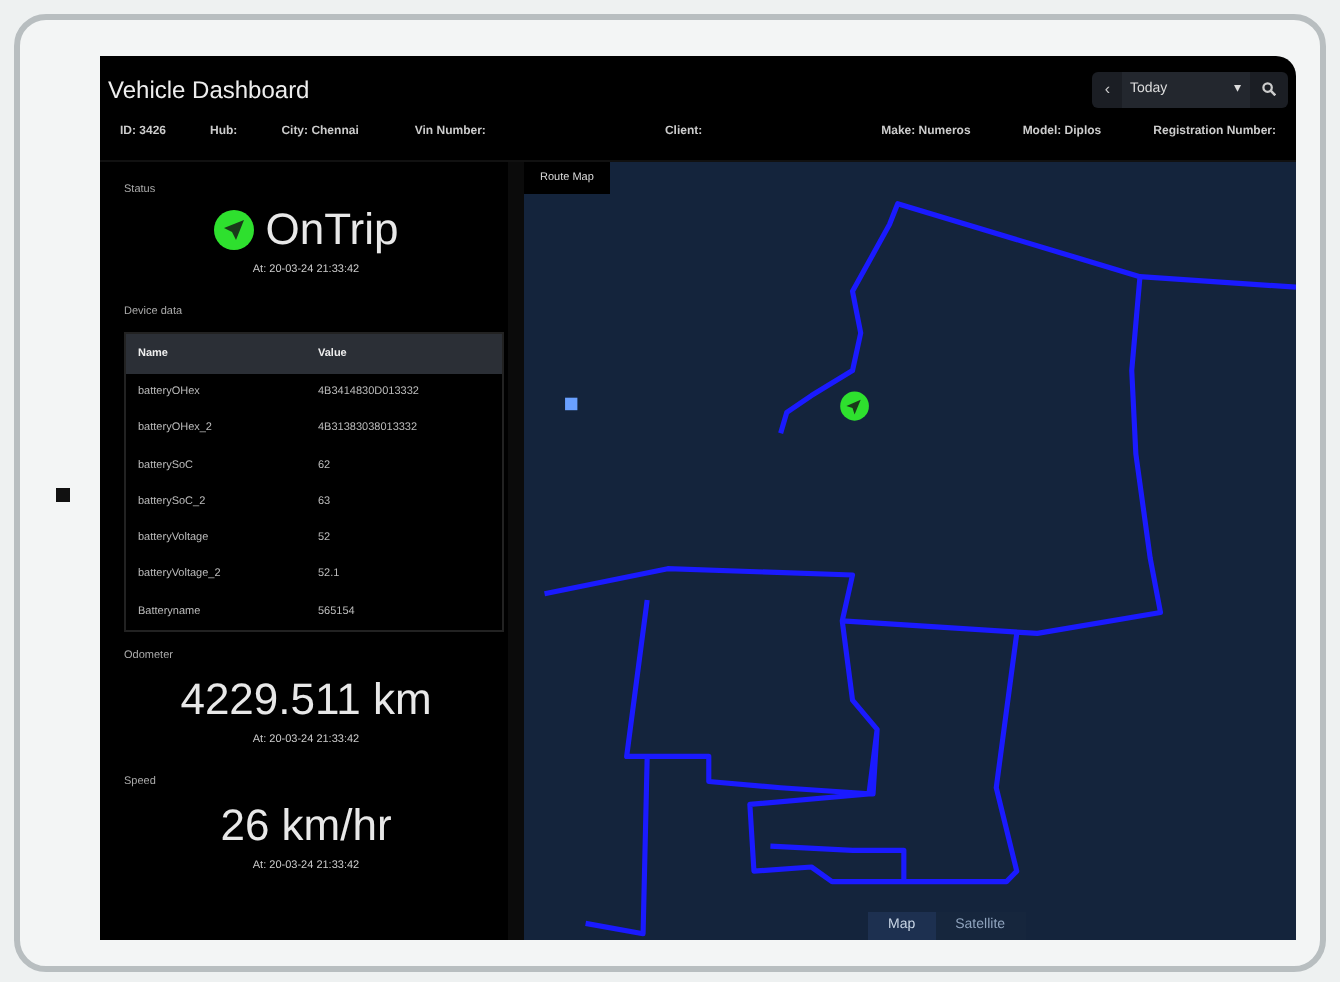 The height and width of the screenshot is (982, 1340). Describe the element at coordinates (571, 404) in the screenshot. I see `map-pin-icon` at that location.